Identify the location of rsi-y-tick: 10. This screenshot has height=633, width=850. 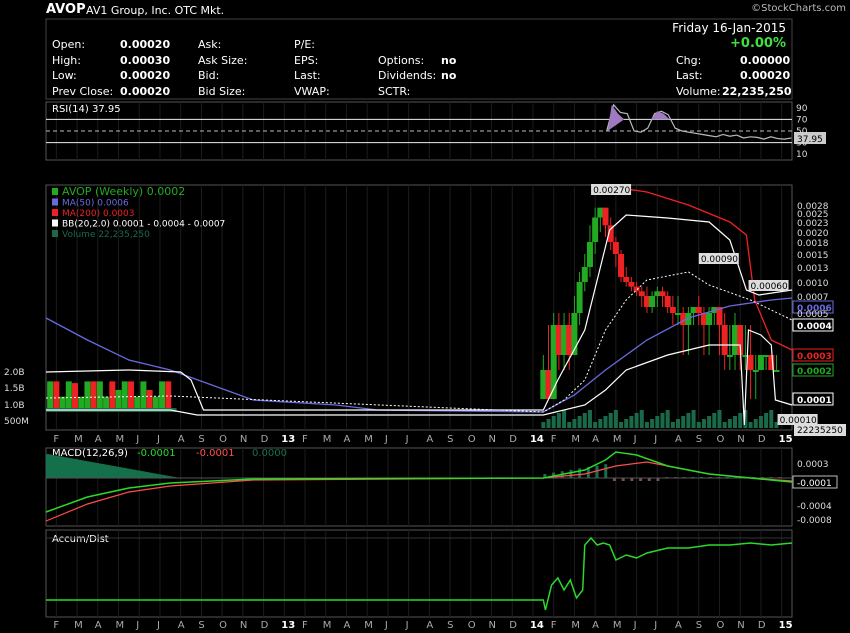
(802, 155).